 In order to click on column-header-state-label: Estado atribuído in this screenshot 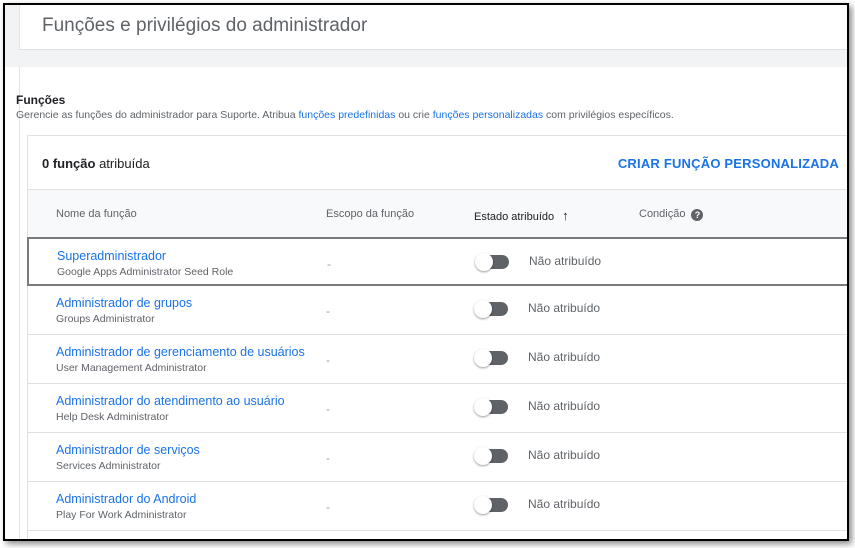, I will do `click(514, 217)`.